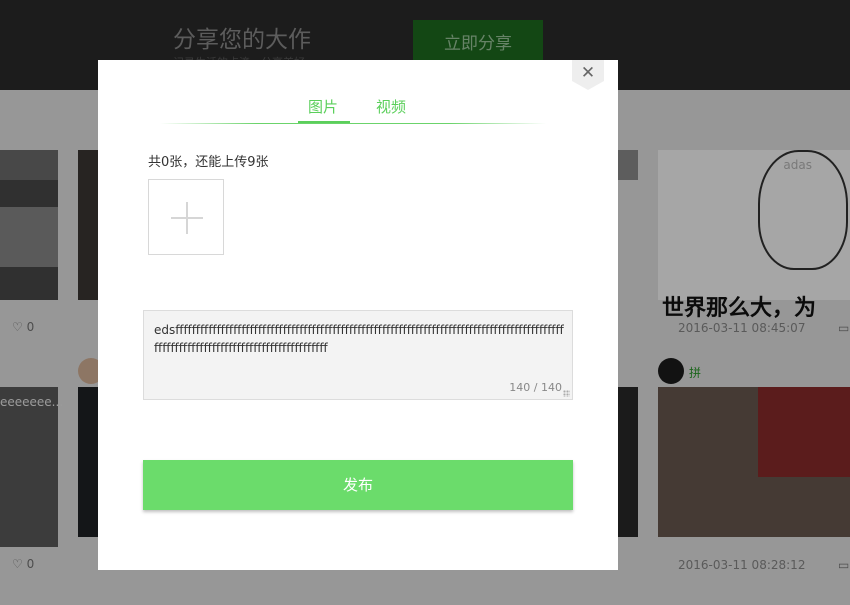 The height and width of the screenshot is (605, 850). I want to click on close-button: ✕, so click(588, 75).